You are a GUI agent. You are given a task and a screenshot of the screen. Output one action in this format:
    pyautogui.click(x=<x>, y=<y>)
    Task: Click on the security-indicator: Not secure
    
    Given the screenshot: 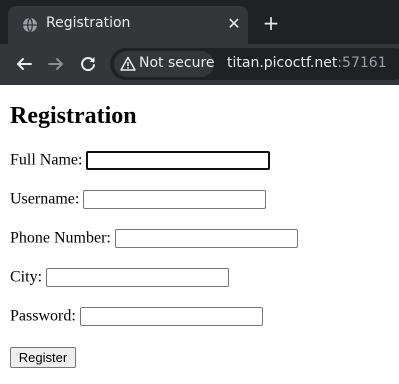 What is the action you would take?
    pyautogui.click(x=164, y=64)
    